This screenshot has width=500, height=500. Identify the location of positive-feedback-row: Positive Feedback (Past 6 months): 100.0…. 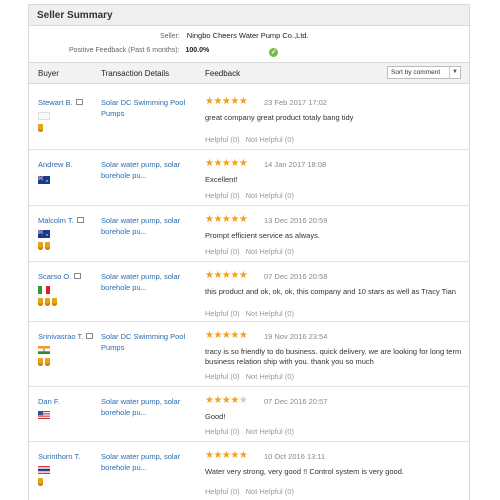
(174, 52).